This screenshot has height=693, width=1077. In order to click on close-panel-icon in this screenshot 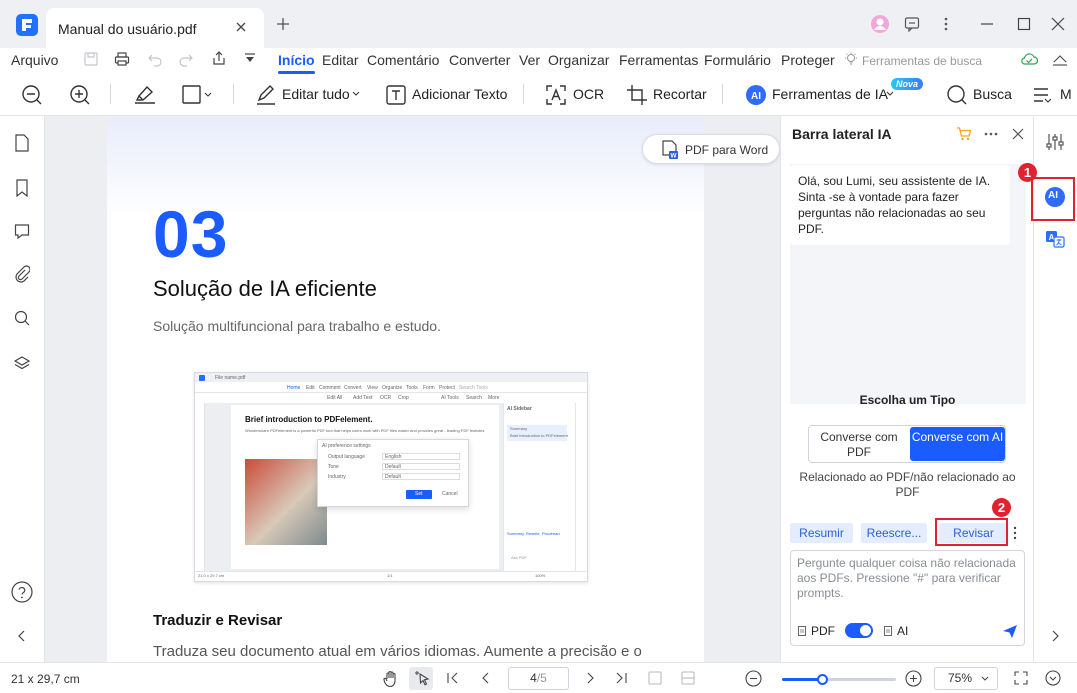, I will do `click(1018, 134)`.